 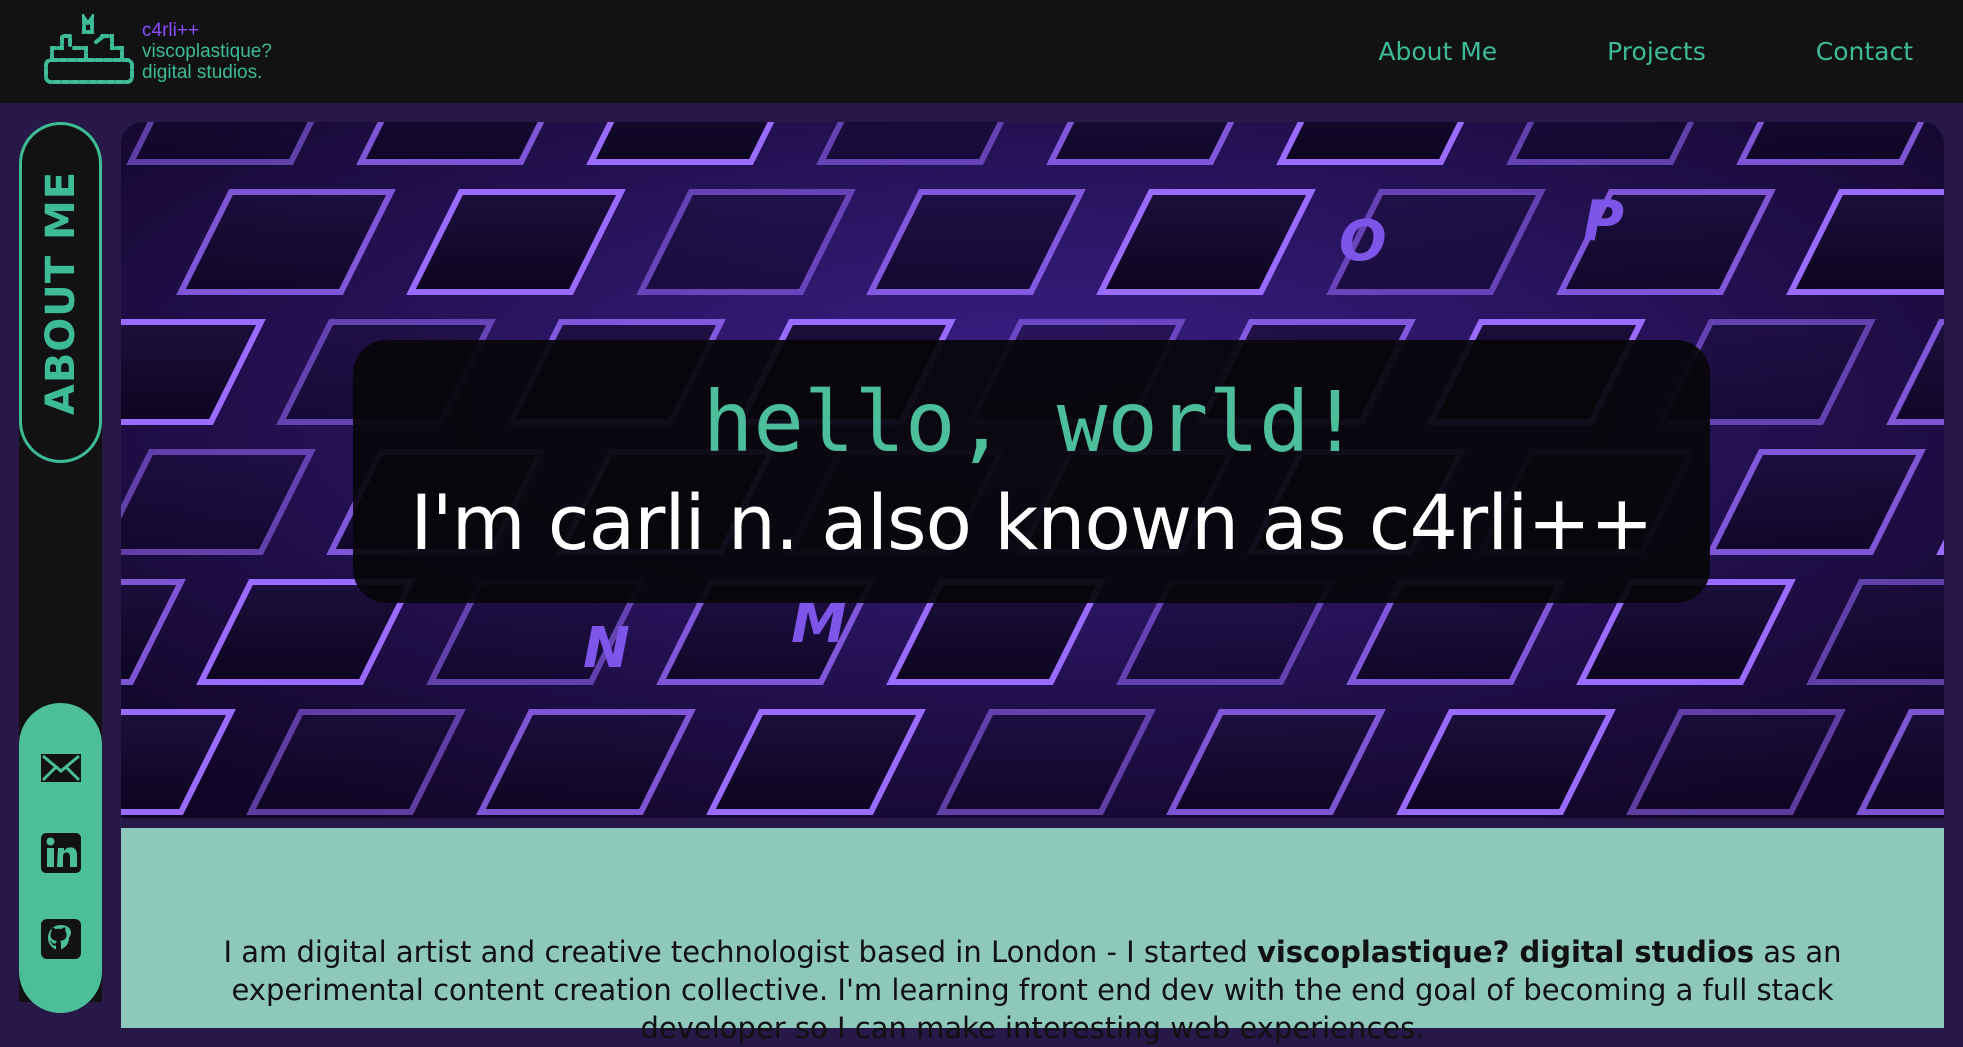 I want to click on keyboard-cat-logo-icon, so click(x=89, y=49).